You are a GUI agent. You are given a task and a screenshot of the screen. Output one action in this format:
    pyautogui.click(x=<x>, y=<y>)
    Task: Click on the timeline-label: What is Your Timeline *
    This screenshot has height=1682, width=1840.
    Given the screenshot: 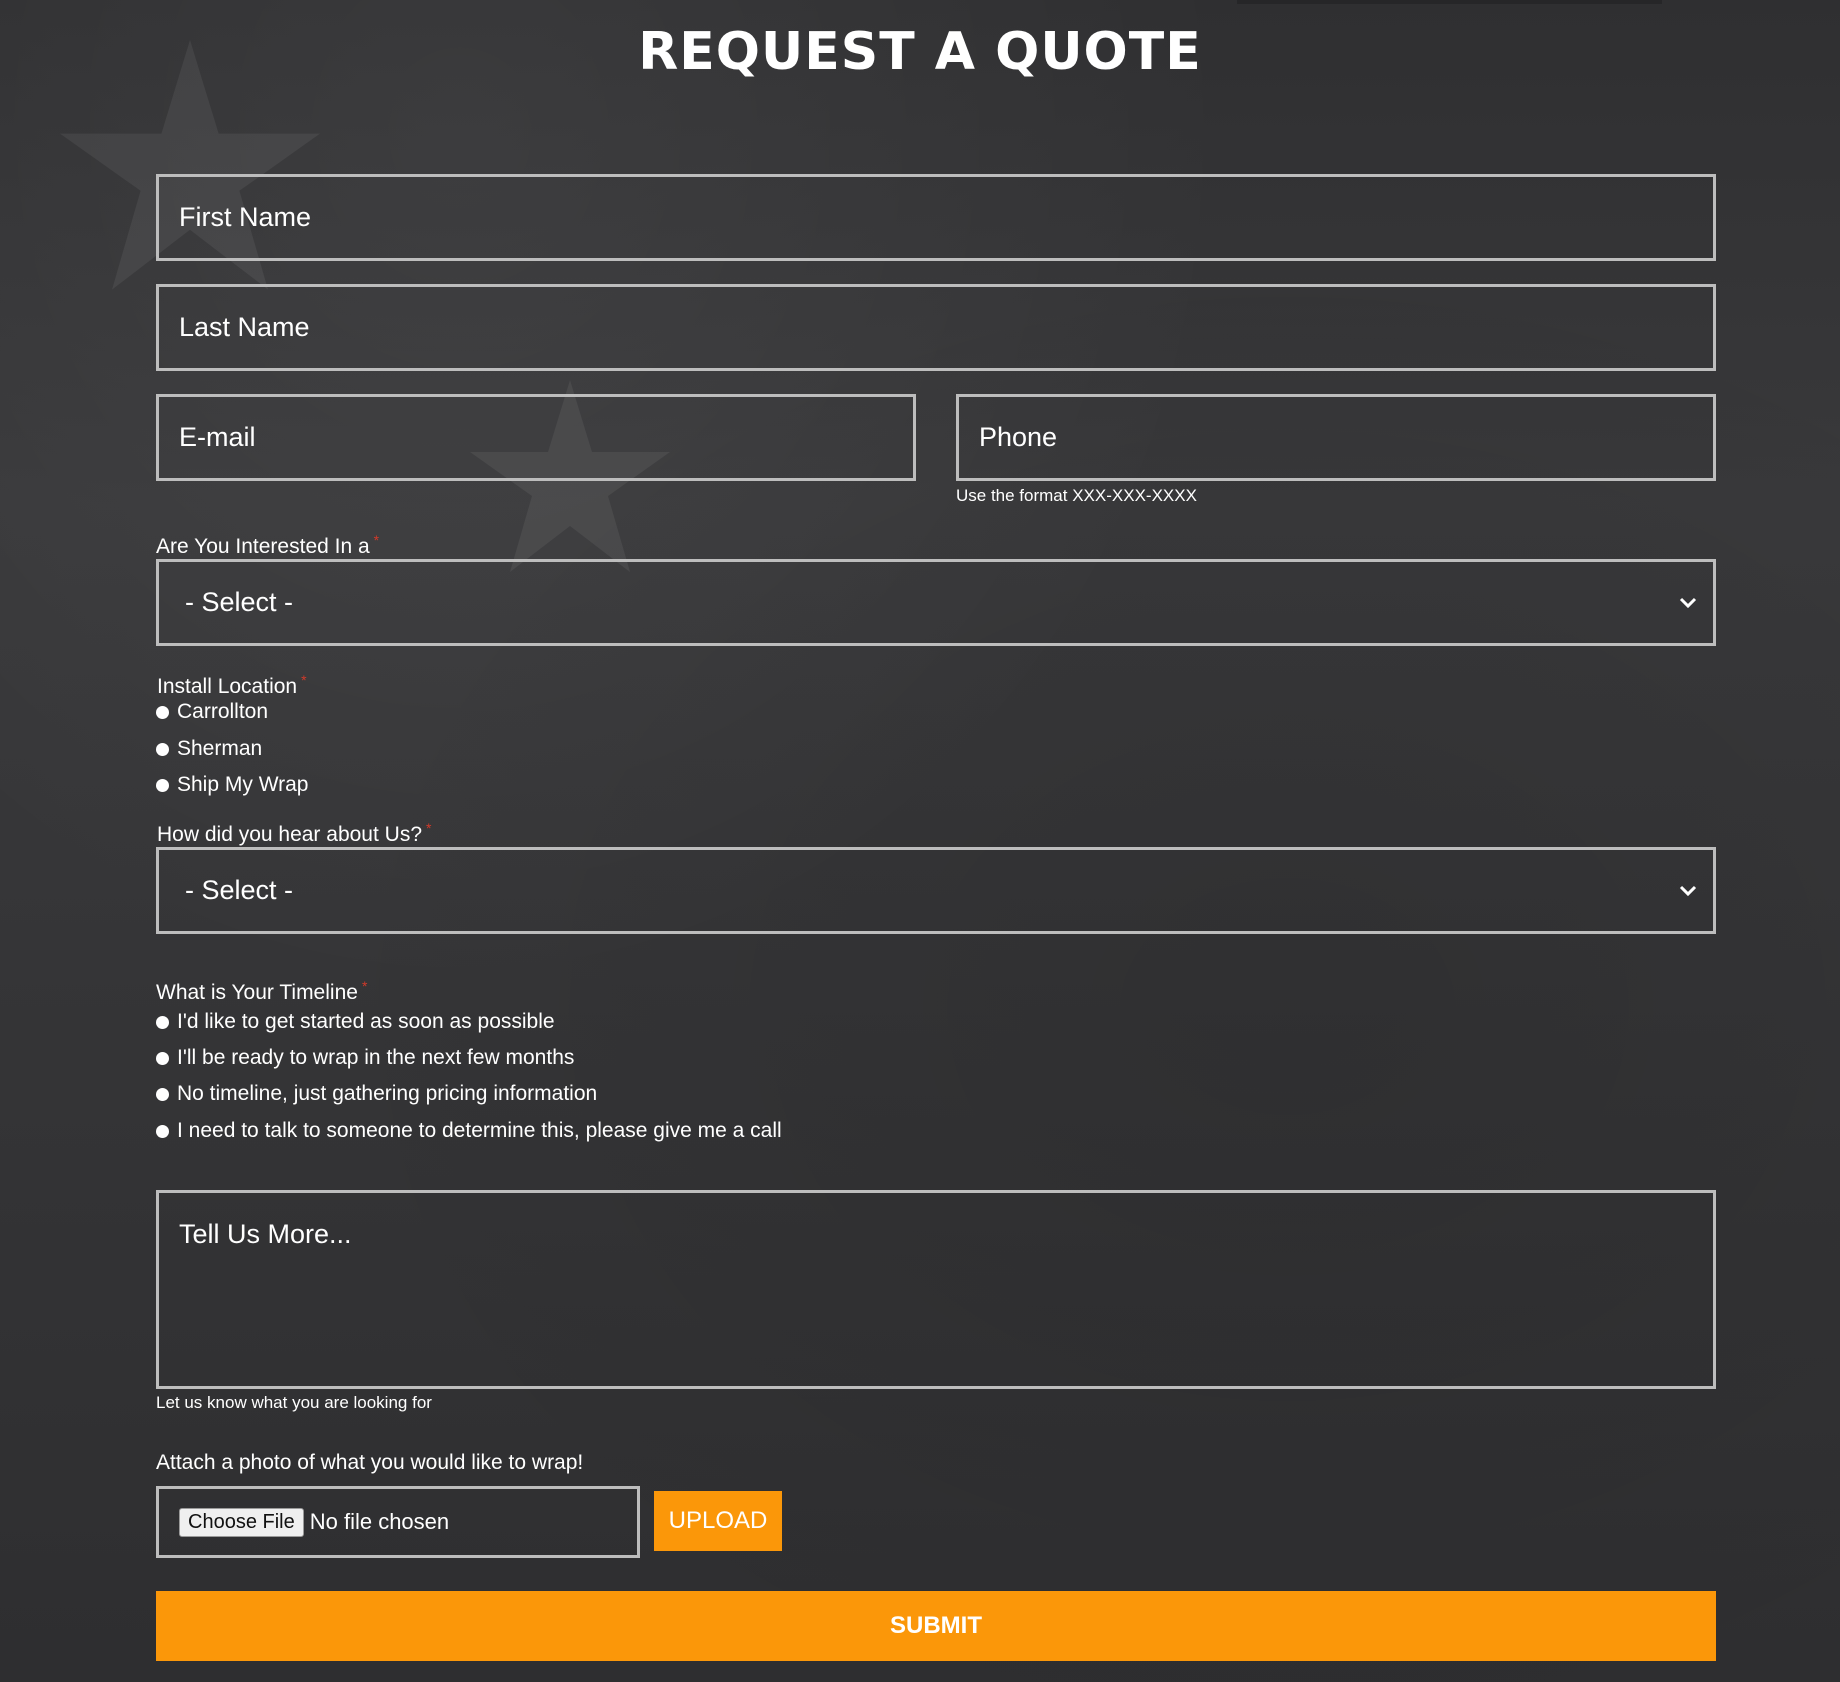 What is the action you would take?
    pyautogui.click(x=261, y=991)
    